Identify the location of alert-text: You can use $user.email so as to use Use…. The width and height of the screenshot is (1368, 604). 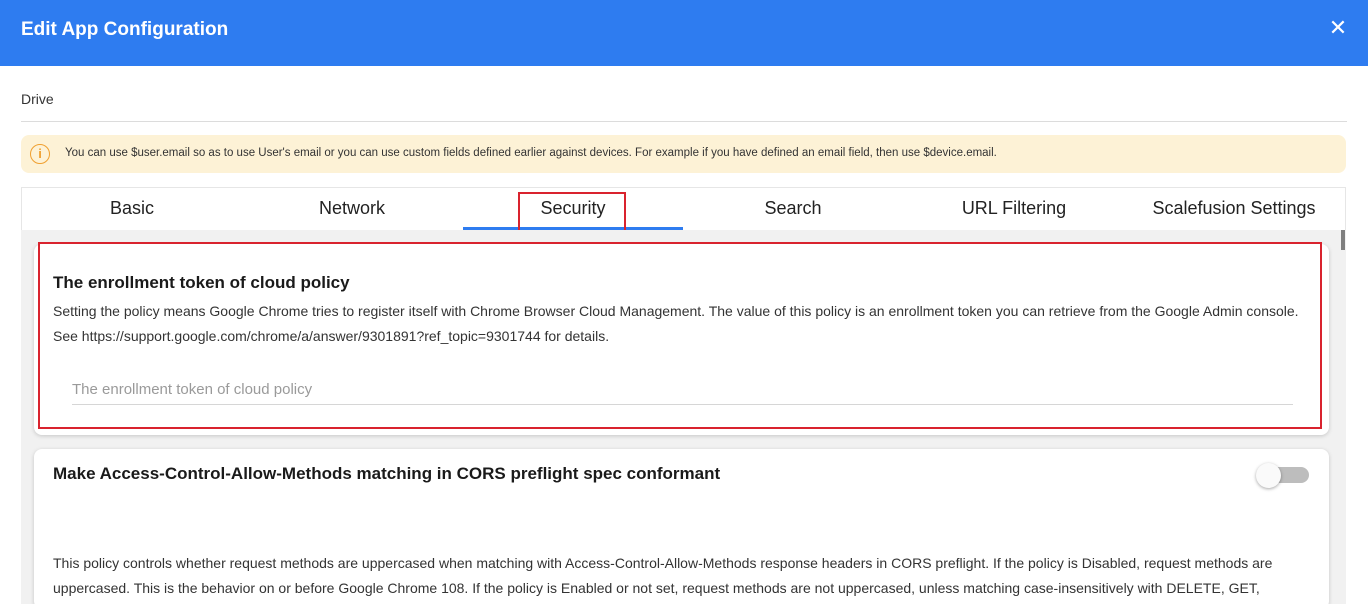
(531, 153).